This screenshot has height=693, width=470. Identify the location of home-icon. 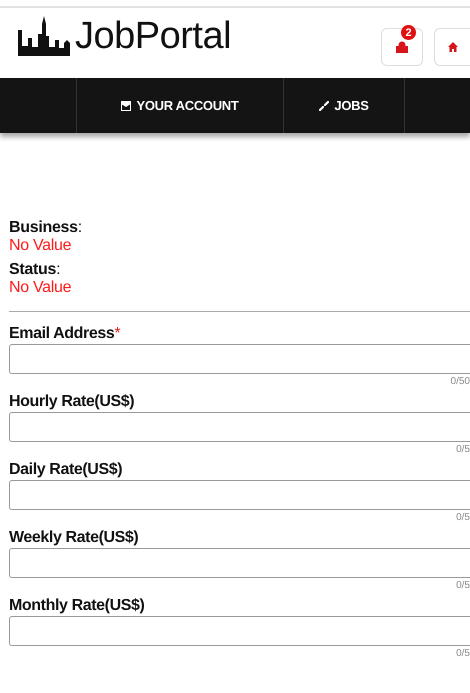
(453, 47).